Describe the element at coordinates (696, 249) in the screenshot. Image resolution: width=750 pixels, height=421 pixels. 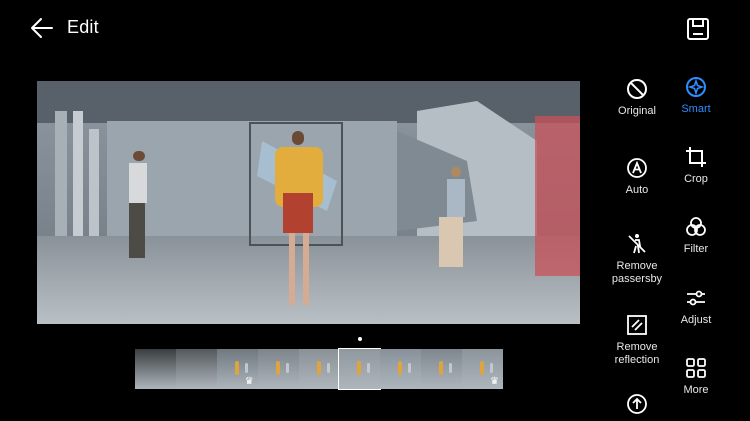
I see `tool-label: Filter` at that location.